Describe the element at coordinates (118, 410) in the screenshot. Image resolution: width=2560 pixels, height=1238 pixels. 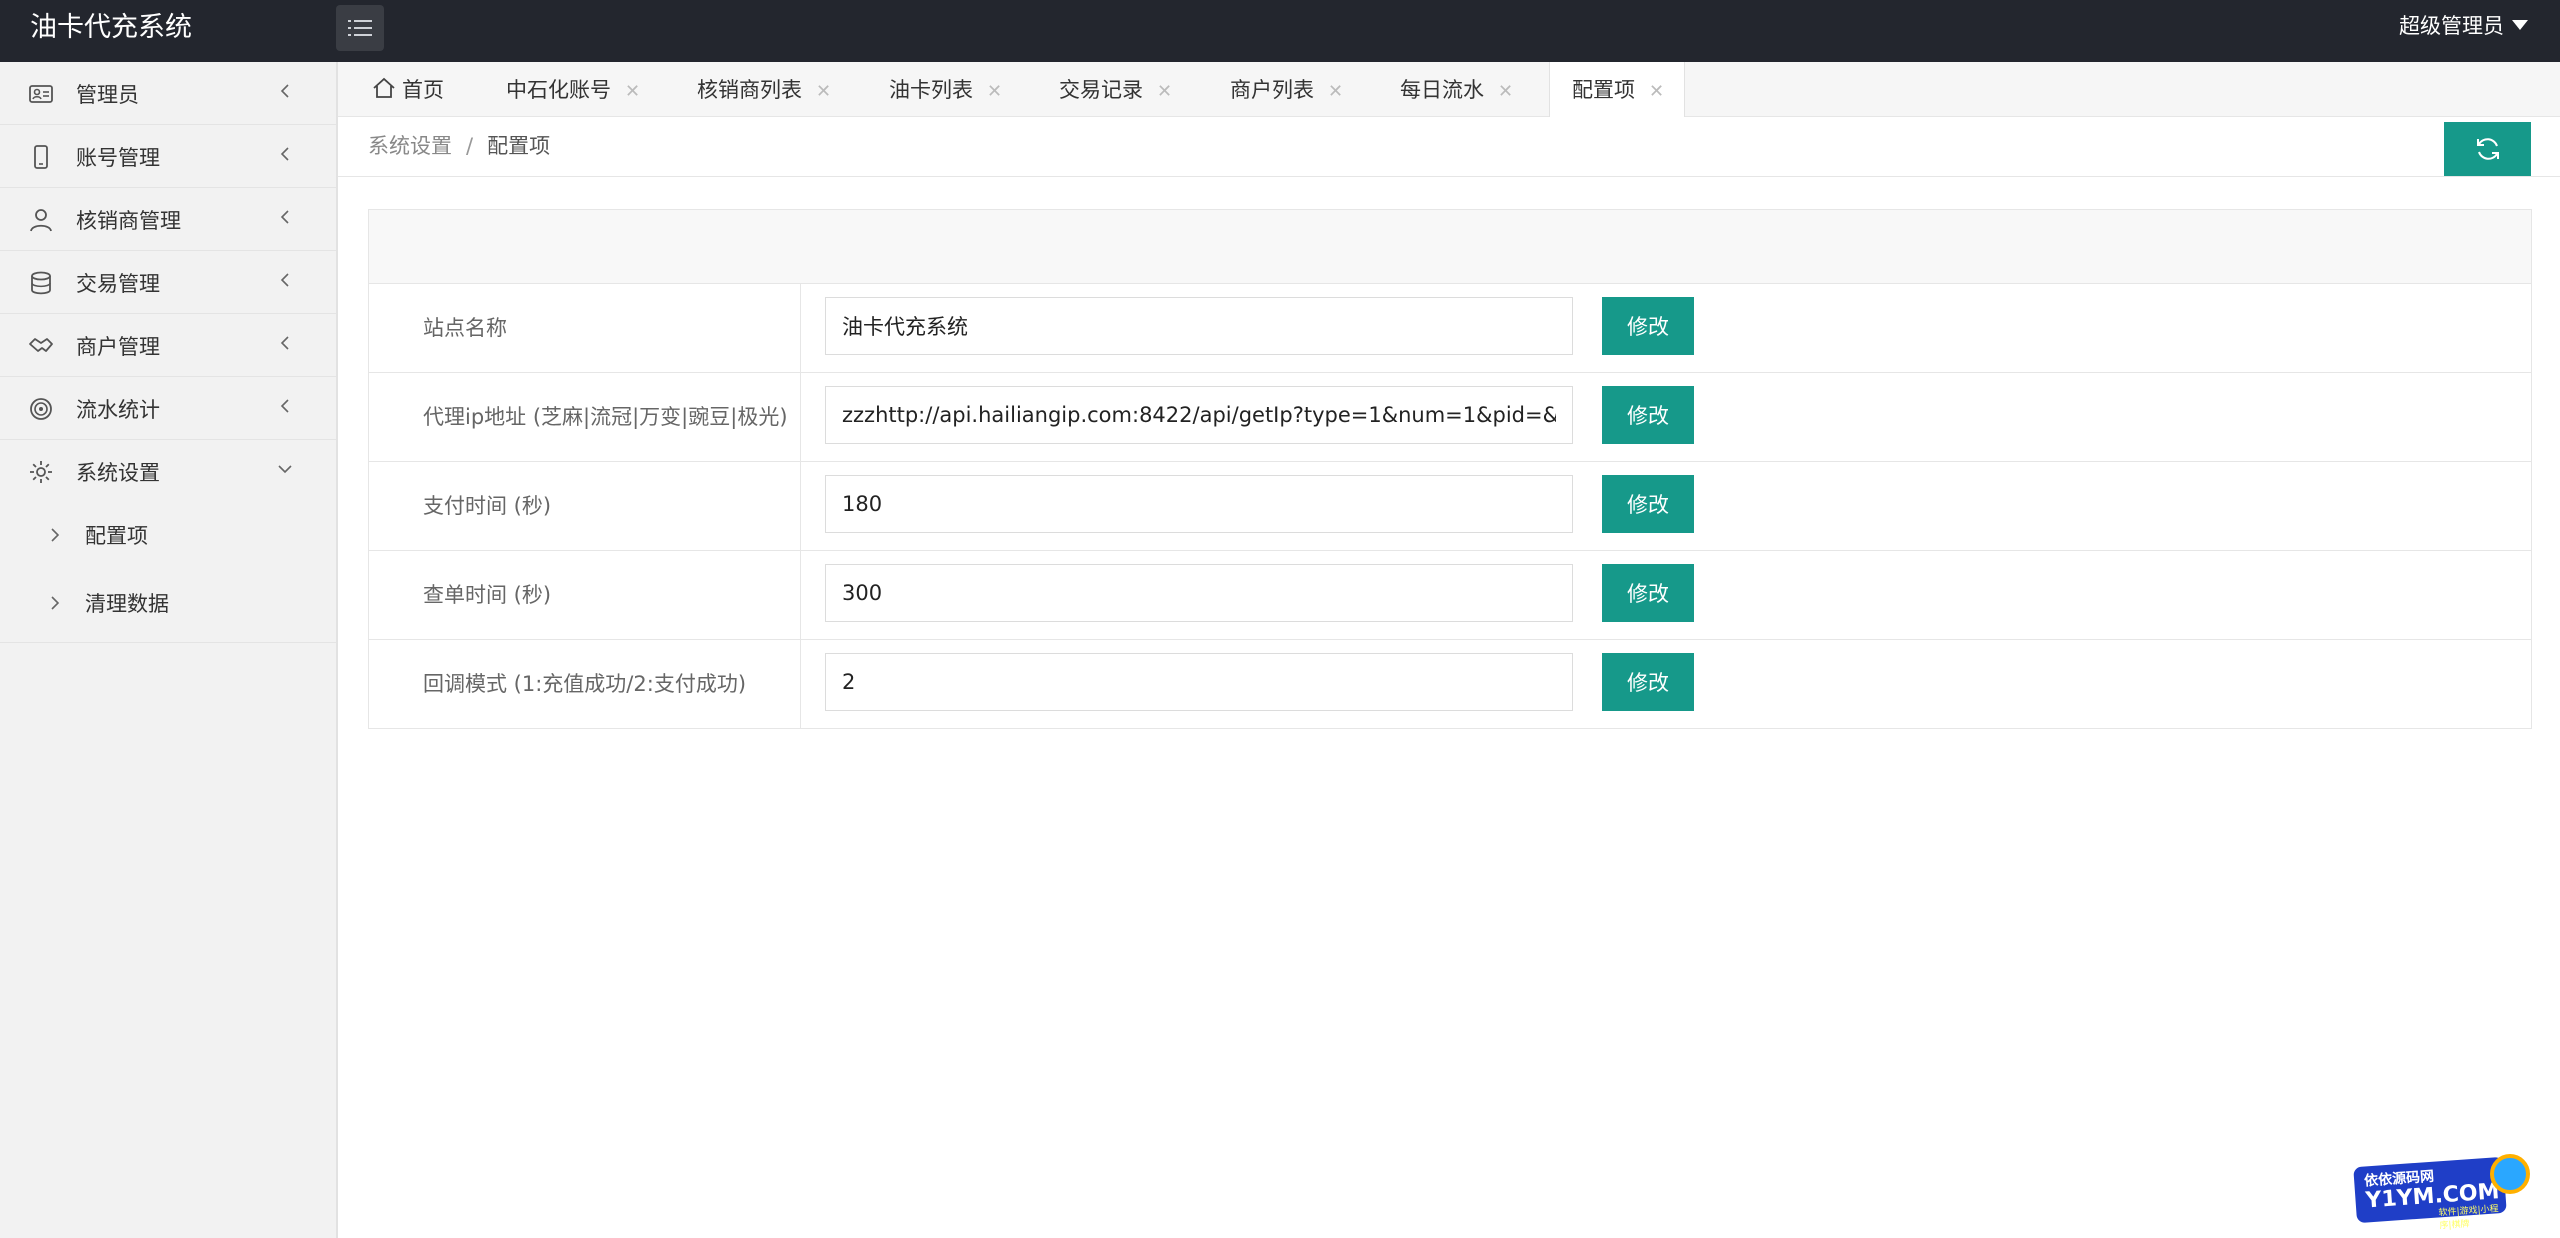
I see `sidebar-item-label: 流水统计` at that location.